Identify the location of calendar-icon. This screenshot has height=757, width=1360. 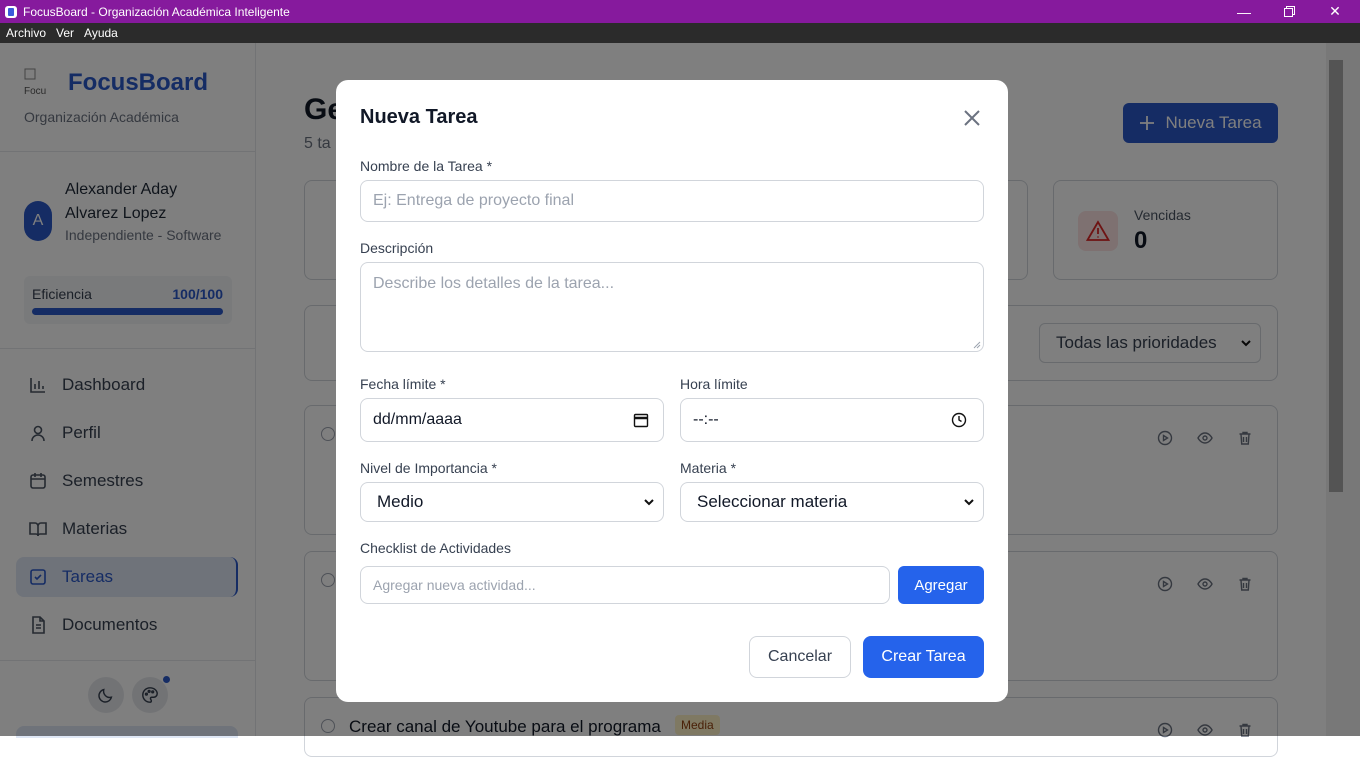
(641, 420).